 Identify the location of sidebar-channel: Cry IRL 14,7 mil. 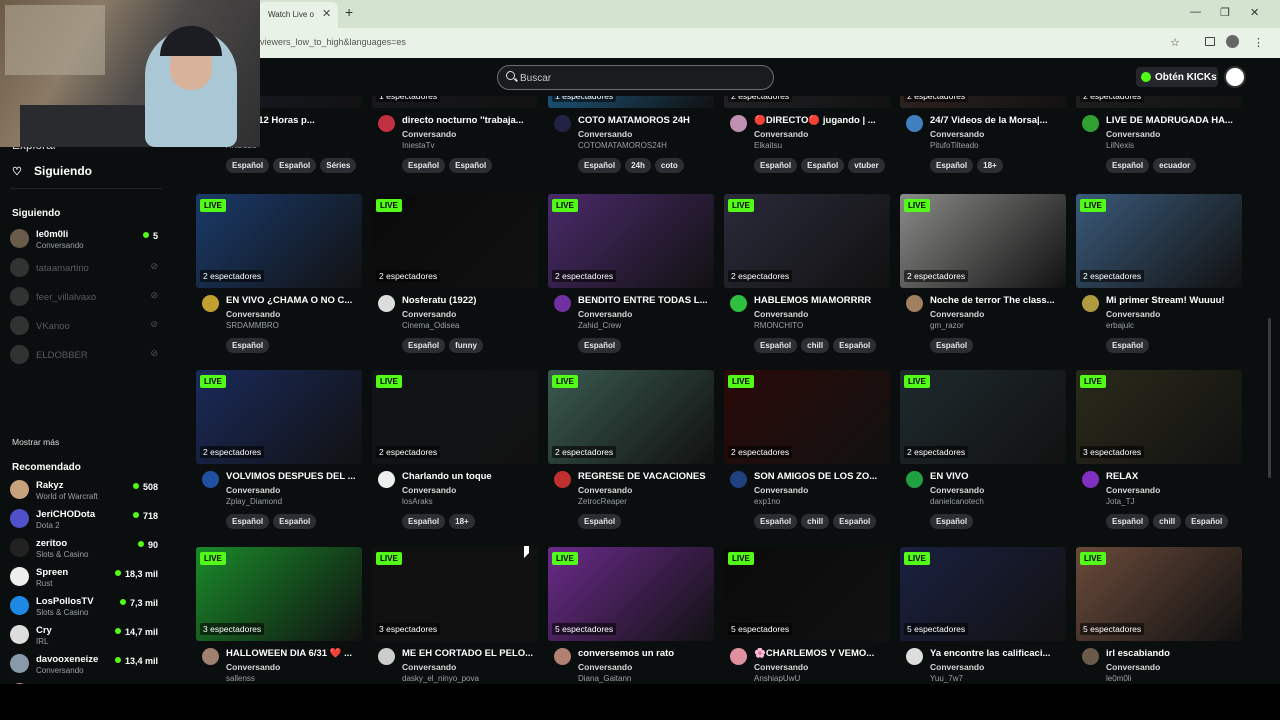
(85, 635).